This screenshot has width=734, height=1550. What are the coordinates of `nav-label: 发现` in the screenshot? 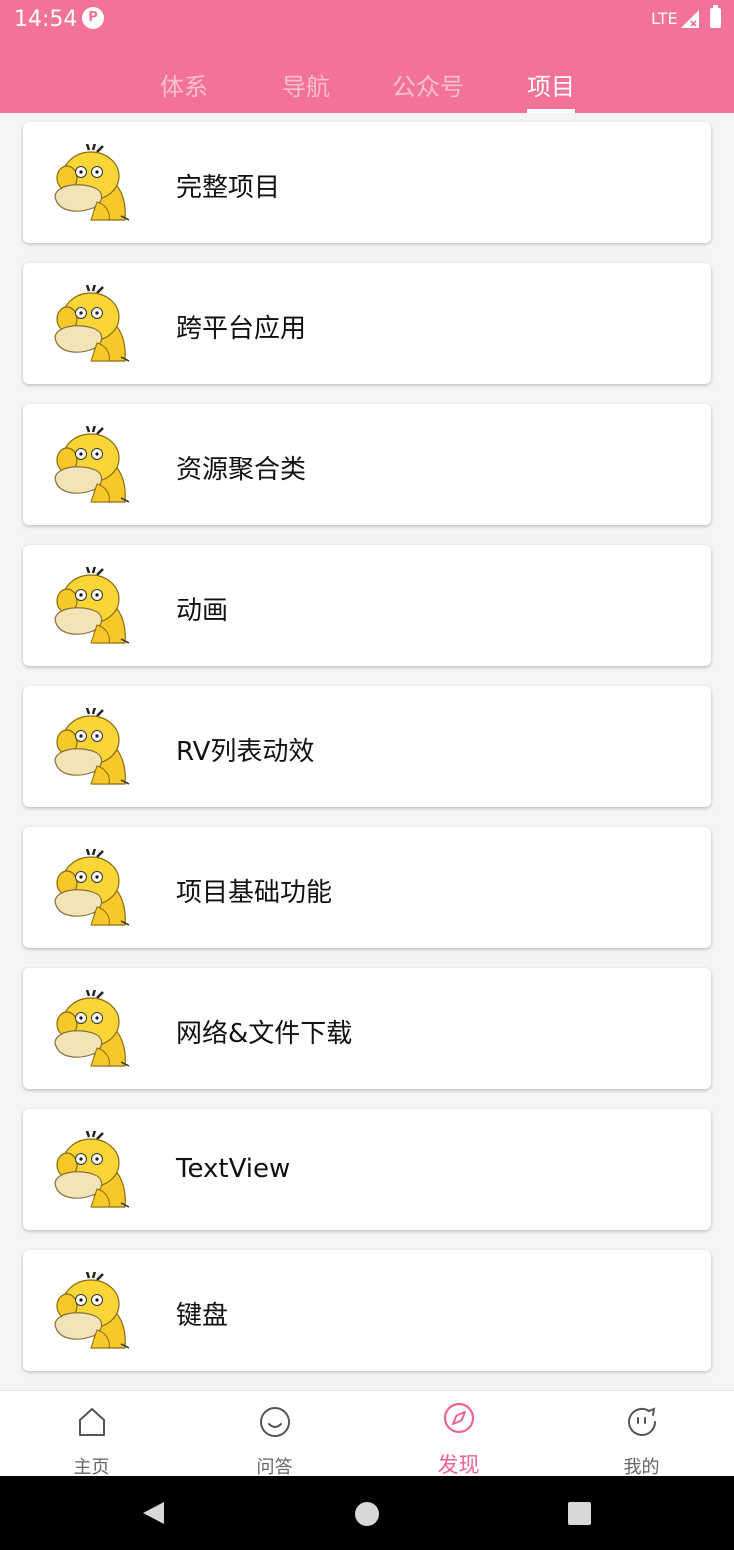 It's located at (458, 1465).